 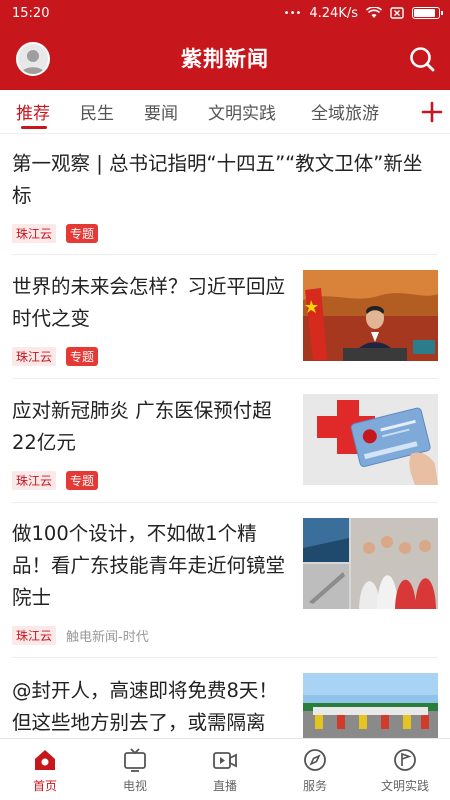 What do you see at coordinates (363, 13) in the screenshot?
I see `status-right: ••• 4.24K/s` at bounding box center [363, 13].